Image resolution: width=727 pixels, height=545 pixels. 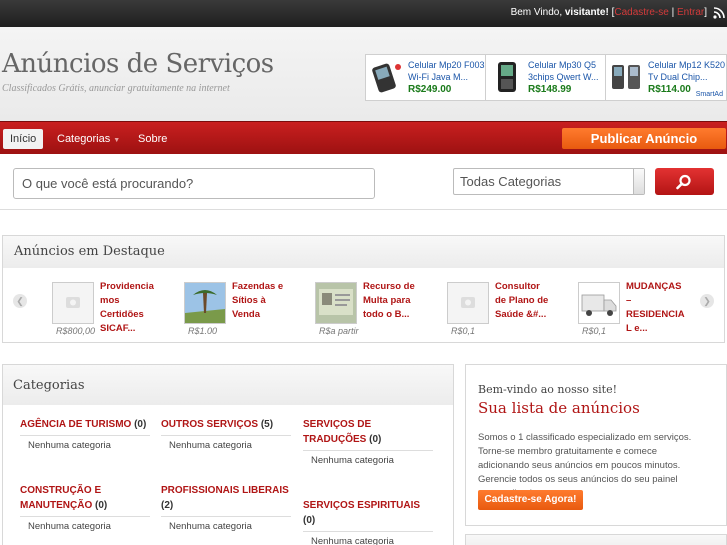 I want to click on ad-price: R$114.00, so click(x=669, y=89).